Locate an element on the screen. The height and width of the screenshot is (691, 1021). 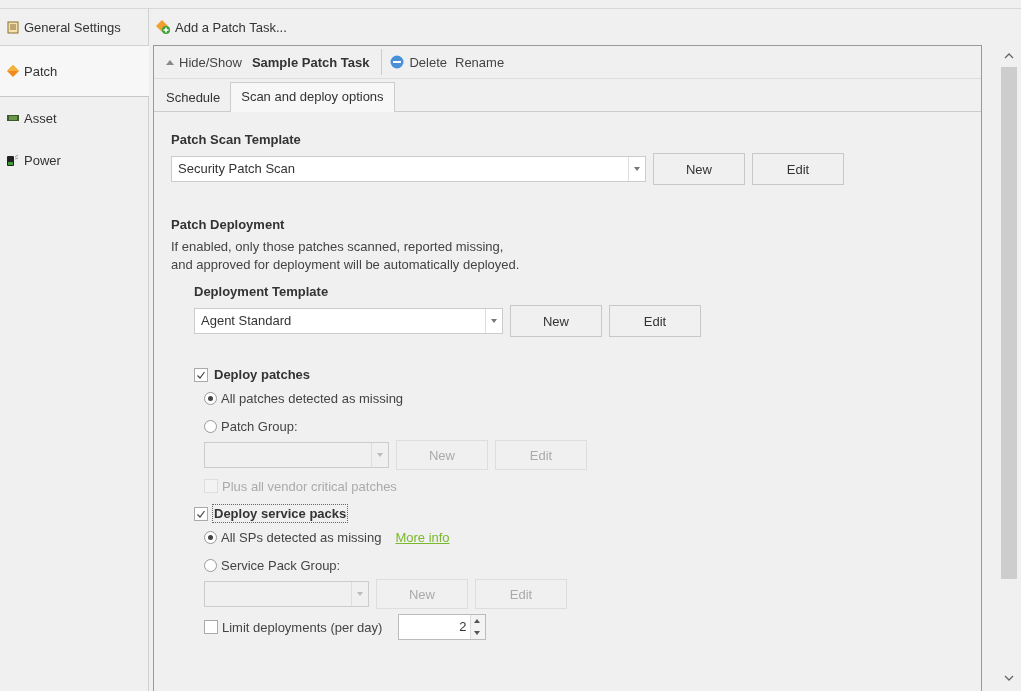
tab: Scan and deploy options is located at coordinates (312, 97).